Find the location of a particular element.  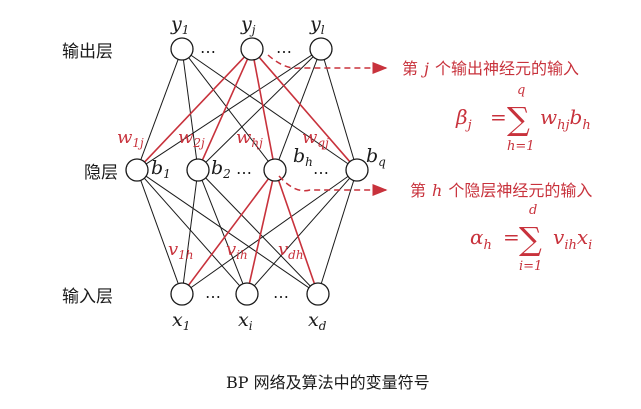

svg-text: xi is located at coordinates (245, 321).